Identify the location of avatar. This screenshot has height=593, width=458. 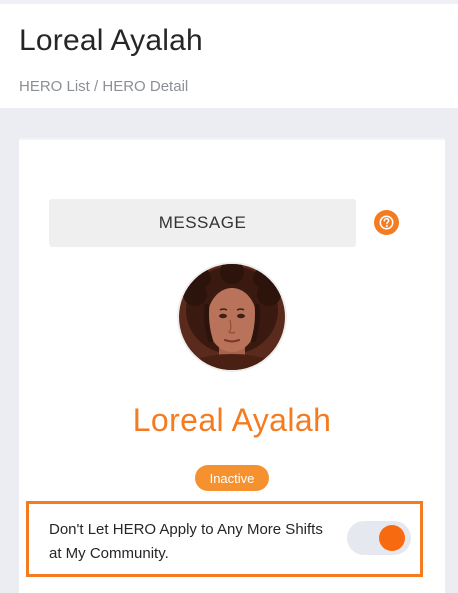
(232, 317).